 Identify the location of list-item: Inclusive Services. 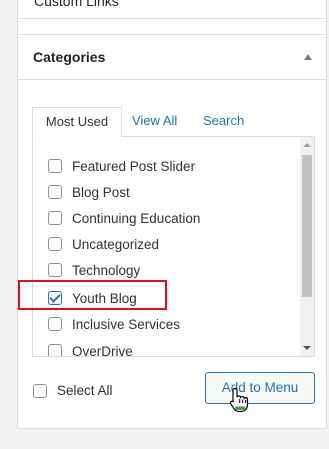
(114, 324).